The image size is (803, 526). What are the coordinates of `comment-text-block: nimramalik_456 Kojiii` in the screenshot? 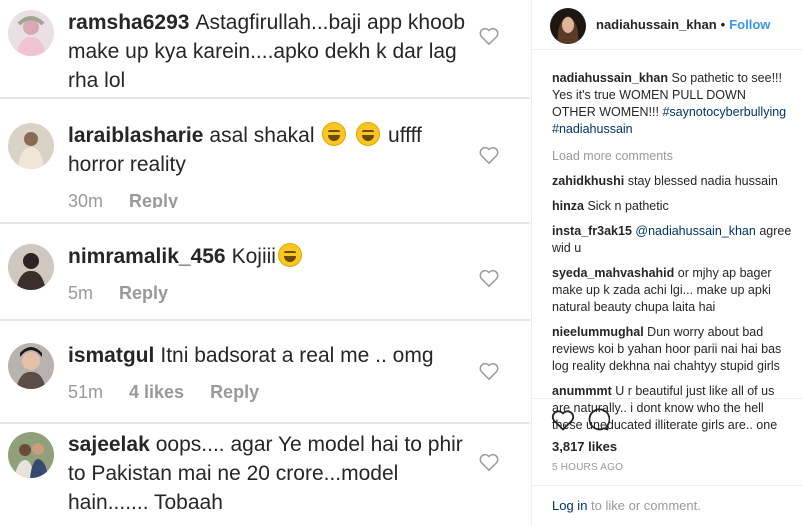 It's located at (273, 256).